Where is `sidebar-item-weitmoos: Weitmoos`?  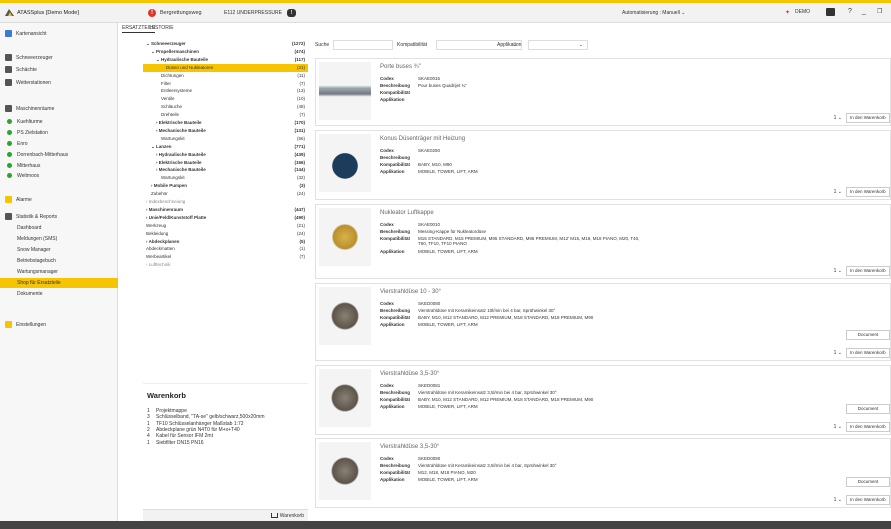 sidebar-item-weitmoos: Weitmoos is located at coordinates (59, 176).